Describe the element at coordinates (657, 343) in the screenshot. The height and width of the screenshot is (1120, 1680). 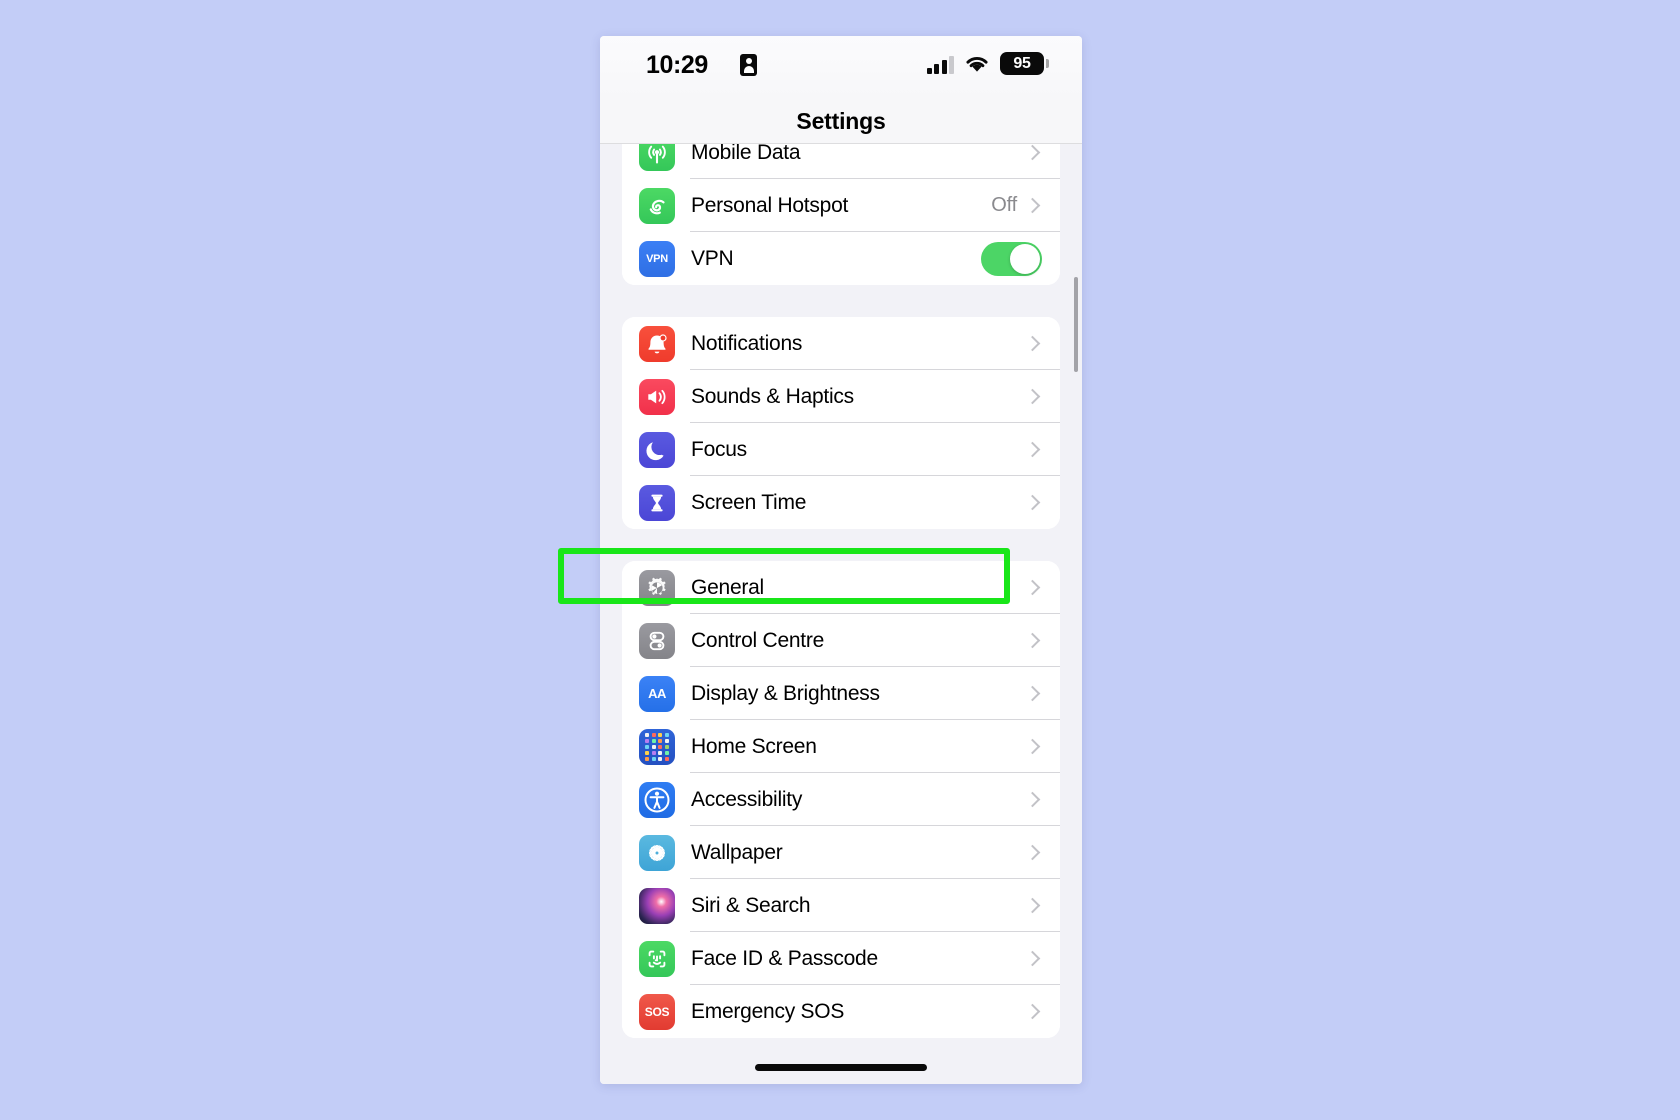
I see `notifications-icon` at that location.